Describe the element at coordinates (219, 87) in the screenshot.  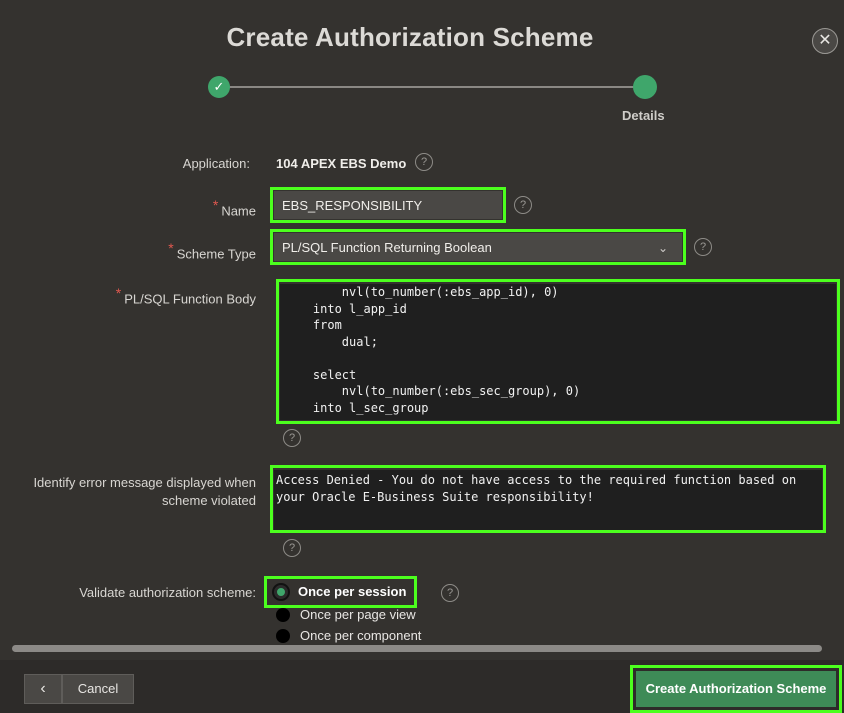
I see `wizard-step-done-check-icon: ✓` at that location.